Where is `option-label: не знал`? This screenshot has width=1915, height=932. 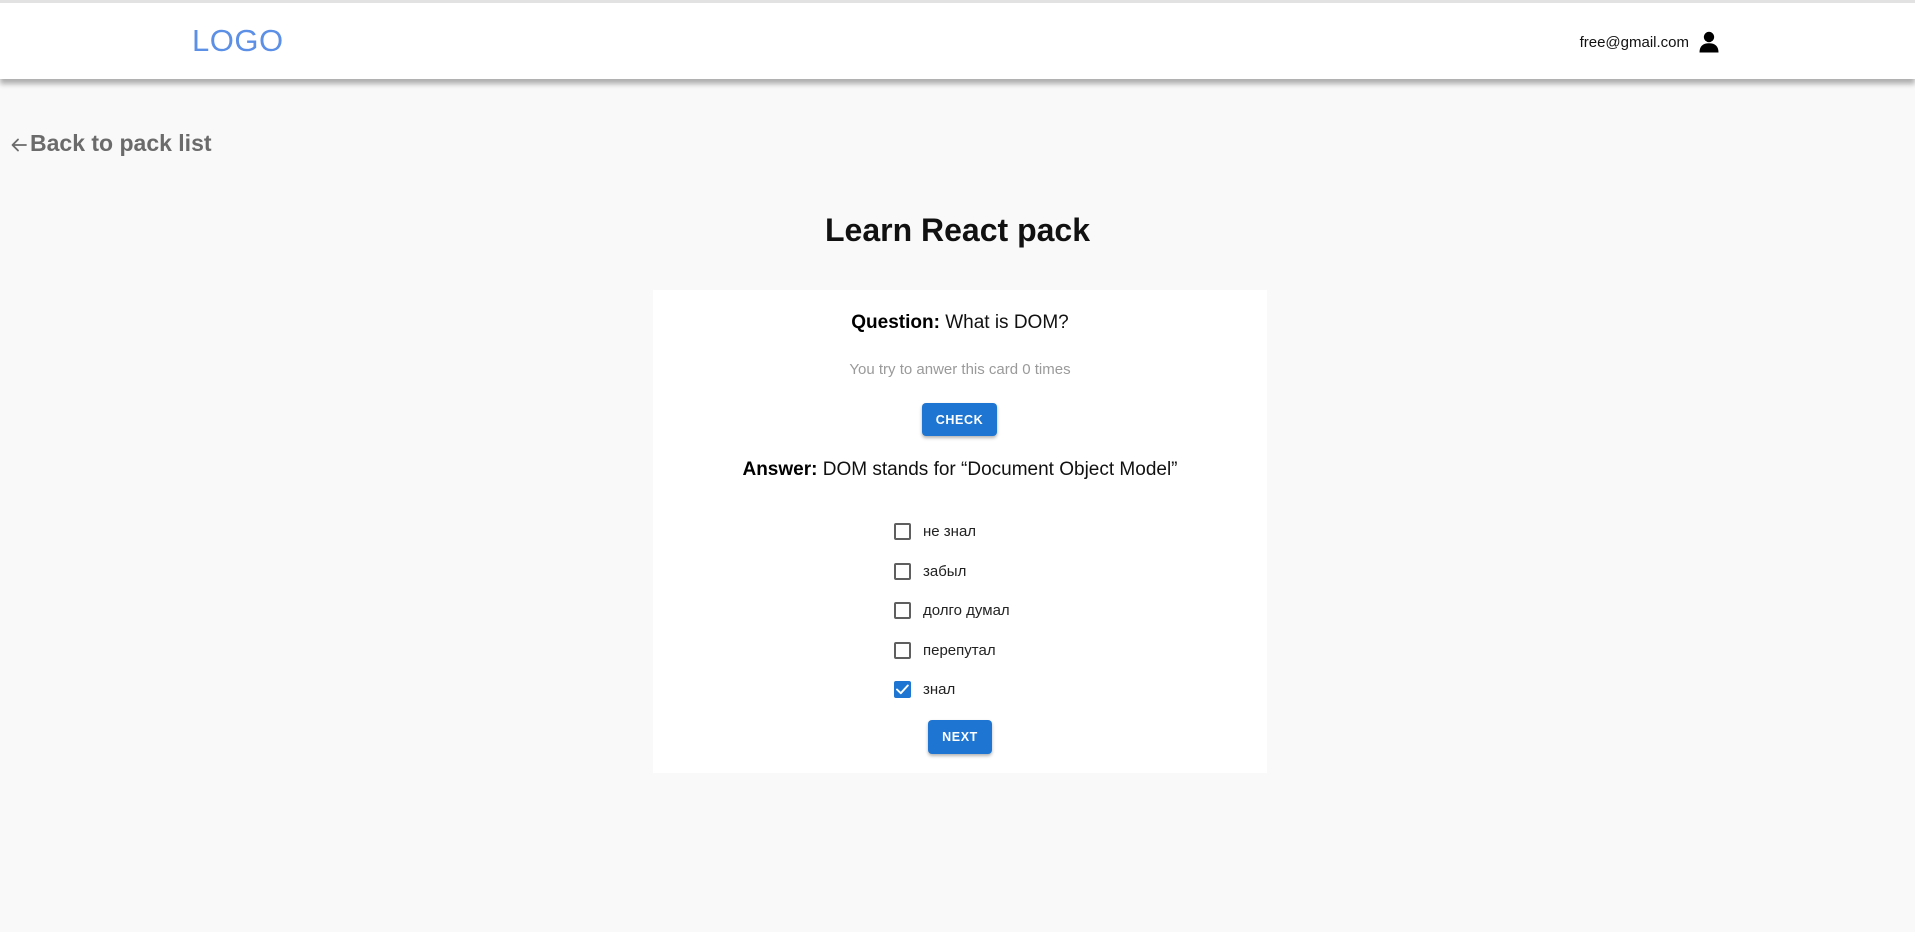
option-label: не знал is located at coordinates (950, 532).